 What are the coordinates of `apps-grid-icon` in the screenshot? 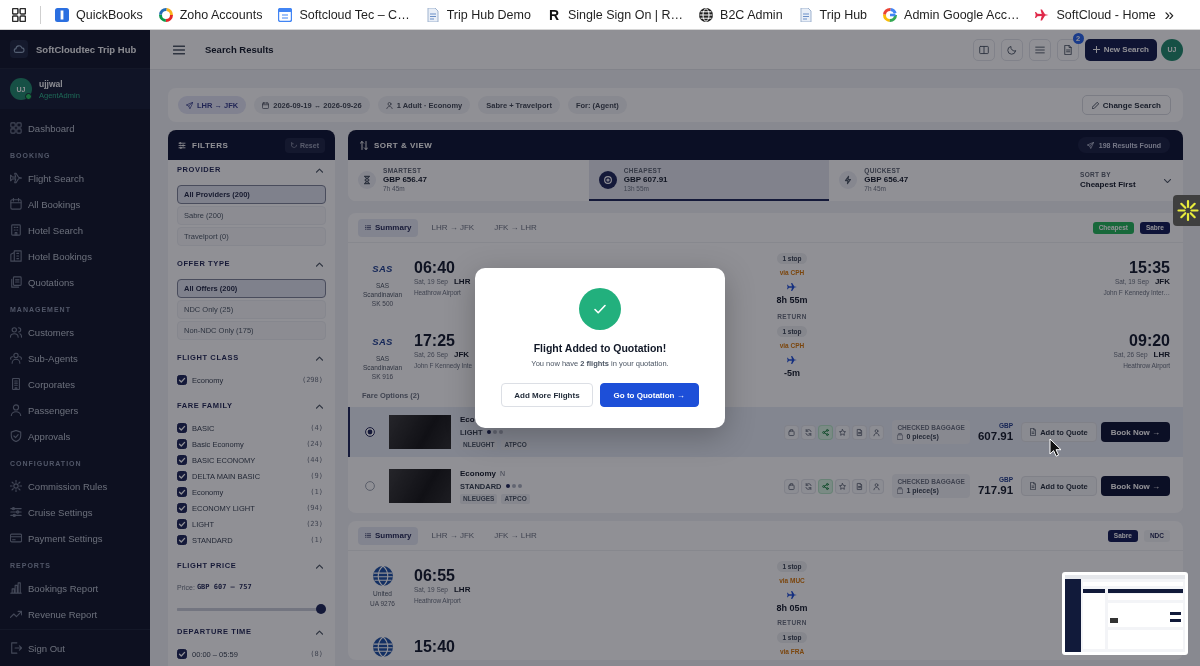 It's located at (19, 14).